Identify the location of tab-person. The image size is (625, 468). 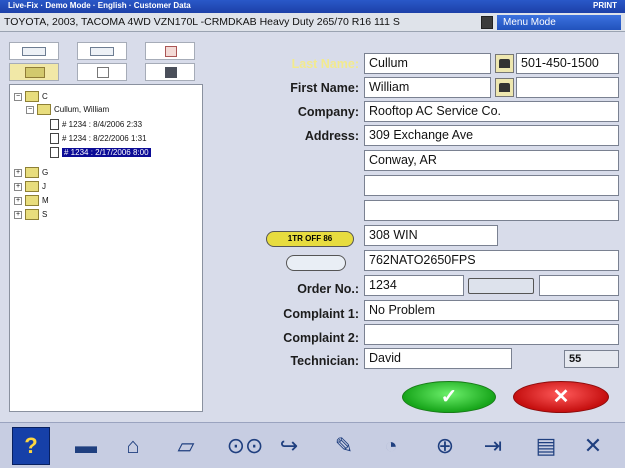
(102, 72).